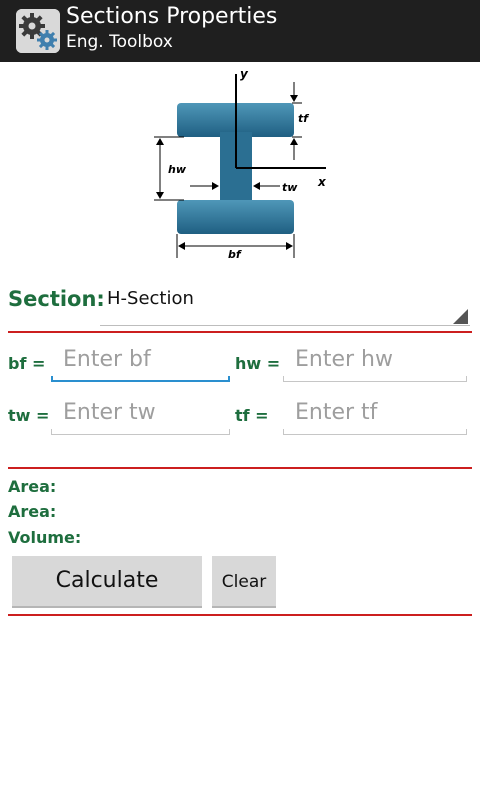  Describe the element at coordinates (290, 187) in the screenshot. I see `diagram-label-tw: tw` at that location.